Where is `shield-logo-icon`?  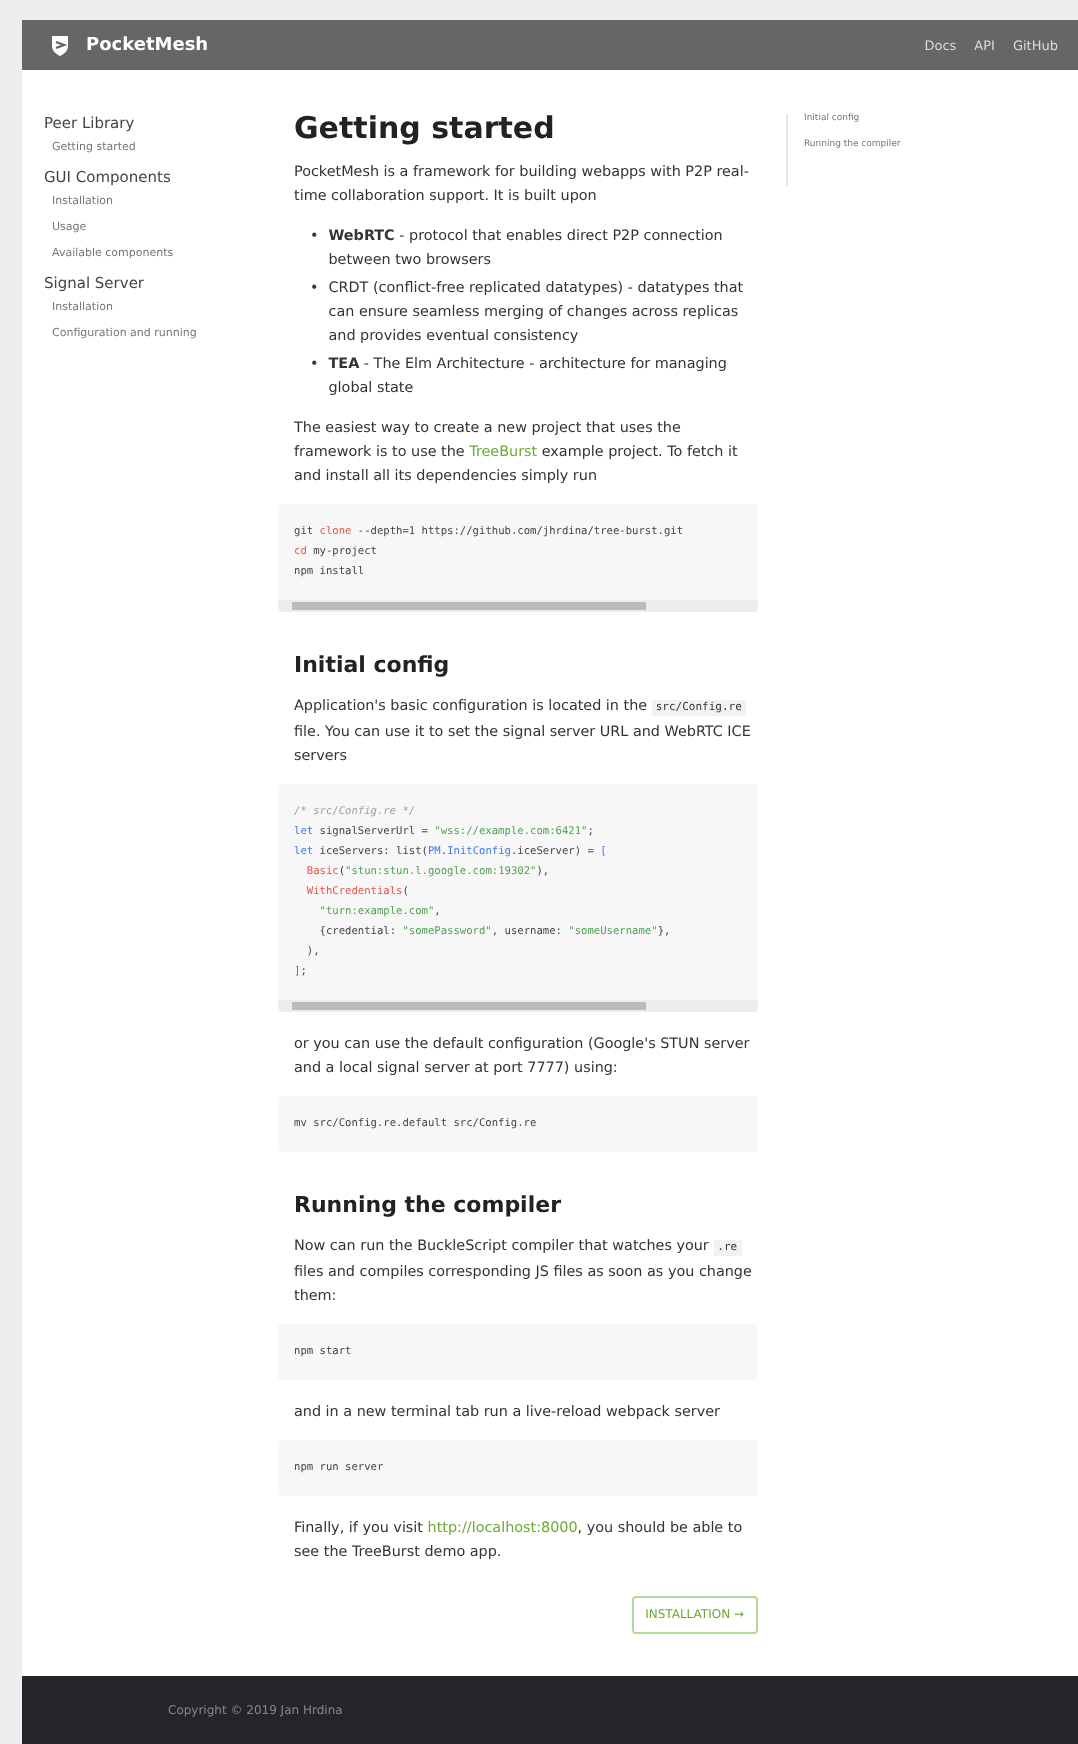 shield-logo-icon is located at coordinates (60, 45).